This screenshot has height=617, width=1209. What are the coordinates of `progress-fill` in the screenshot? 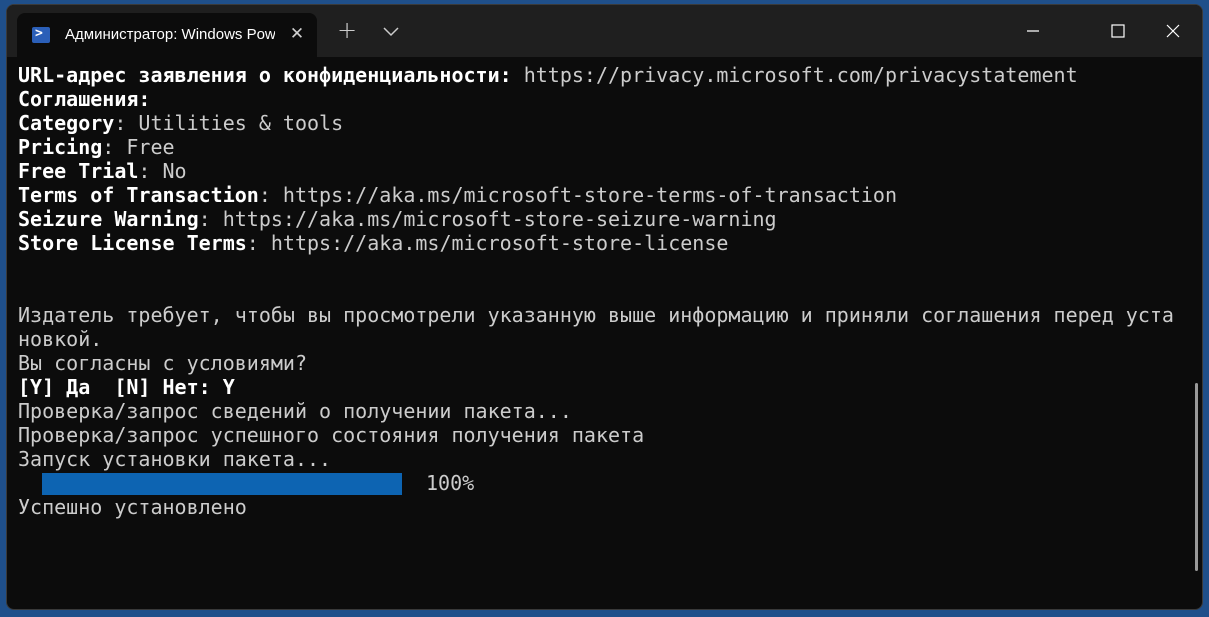 It's located at (222, 484).